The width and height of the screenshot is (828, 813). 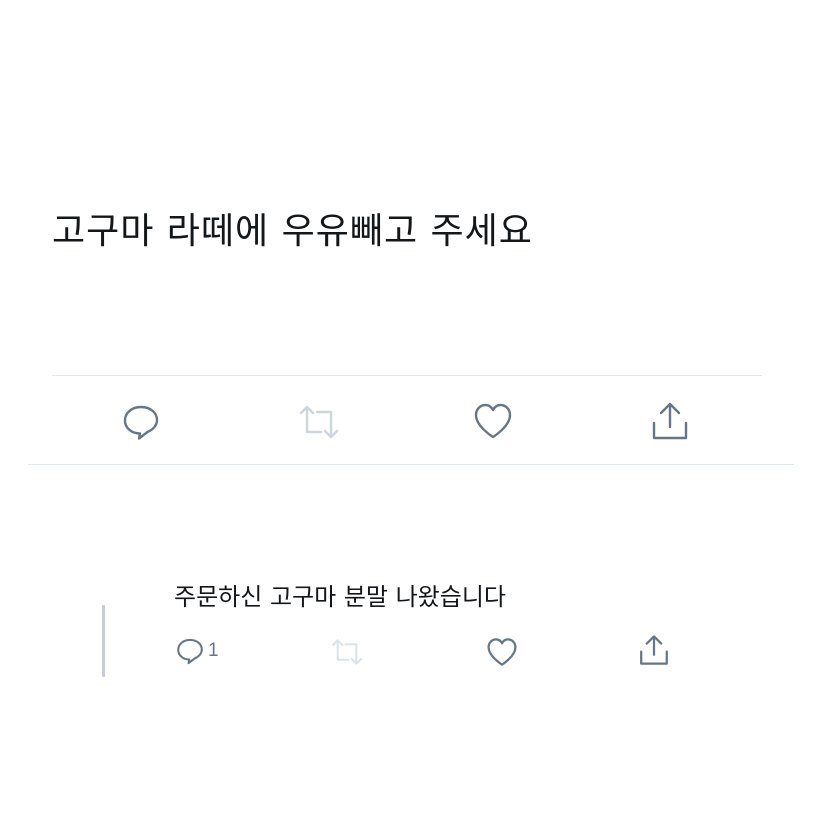 I want to click on reply-count: 1, so click(x=213, y=650).